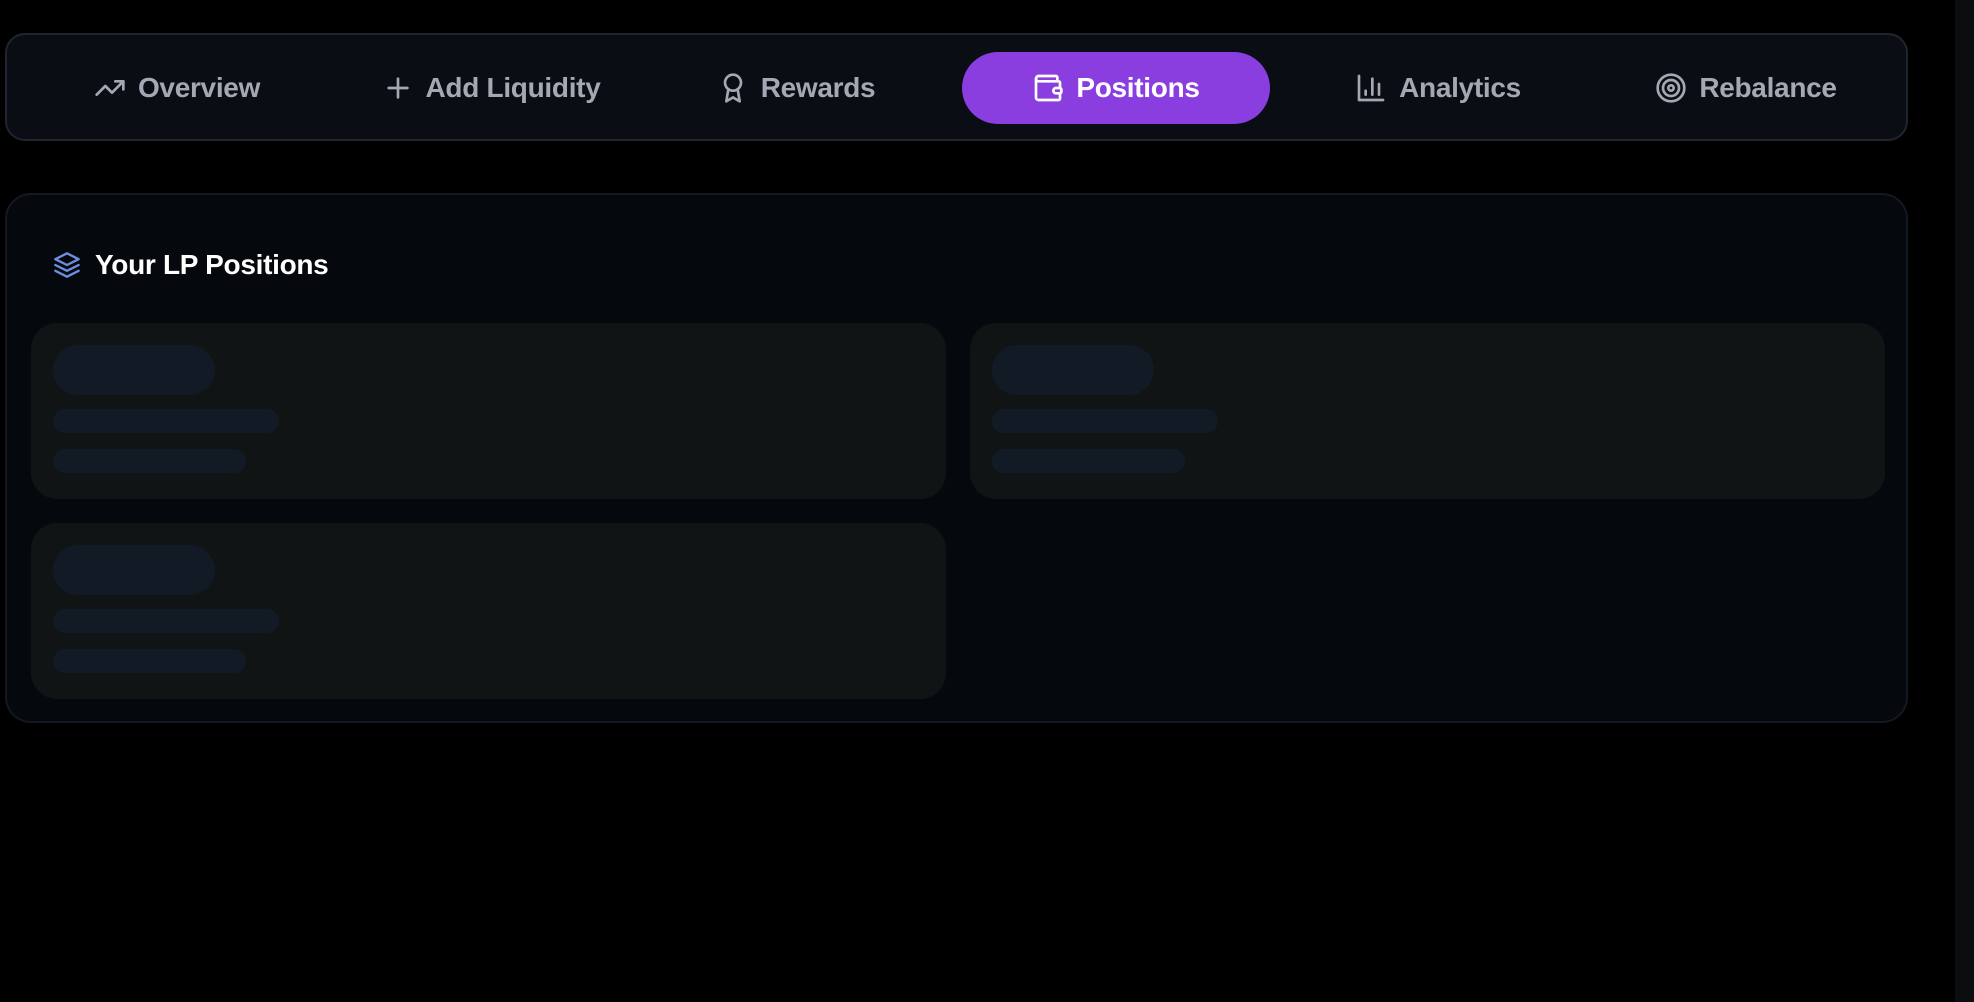  I want to click on layers-icon, so click(67, 265).